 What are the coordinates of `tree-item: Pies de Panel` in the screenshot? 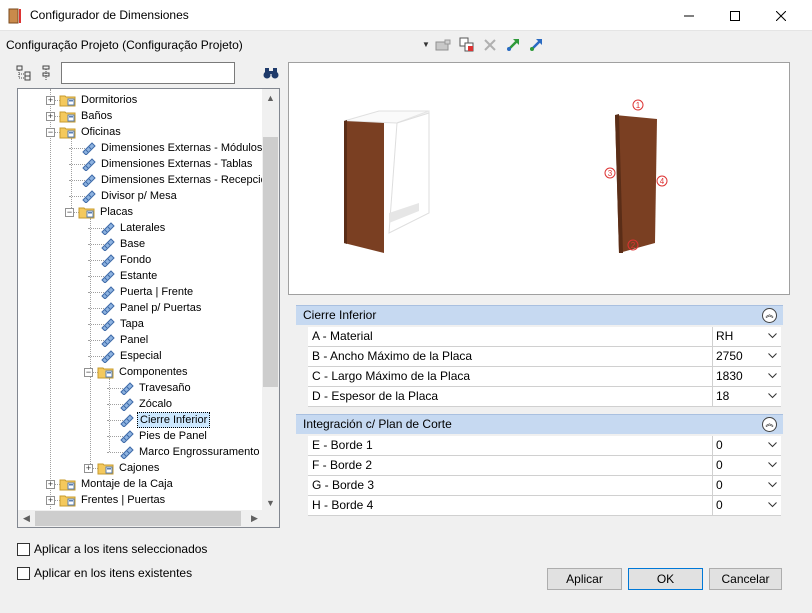 It's located at (140, 436).